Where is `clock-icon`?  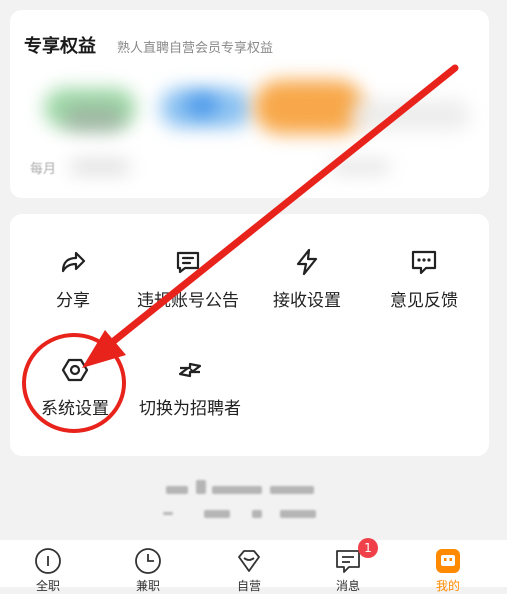 clock-icon is located at coordinates (148, 561).